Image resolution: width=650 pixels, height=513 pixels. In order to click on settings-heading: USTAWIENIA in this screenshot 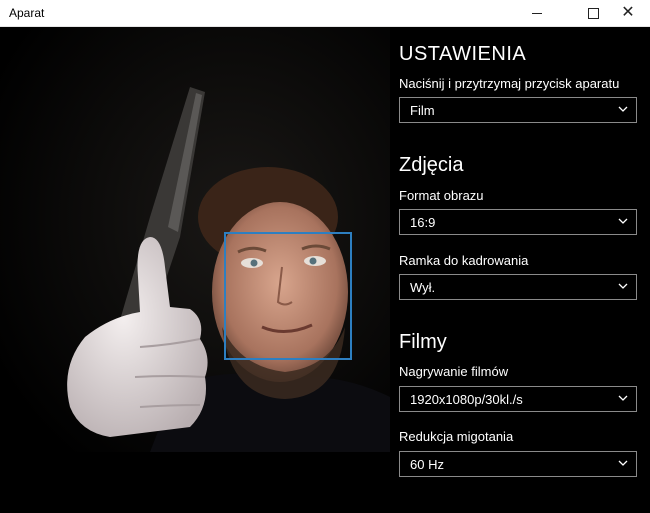, I will do `click(463, 54)`.